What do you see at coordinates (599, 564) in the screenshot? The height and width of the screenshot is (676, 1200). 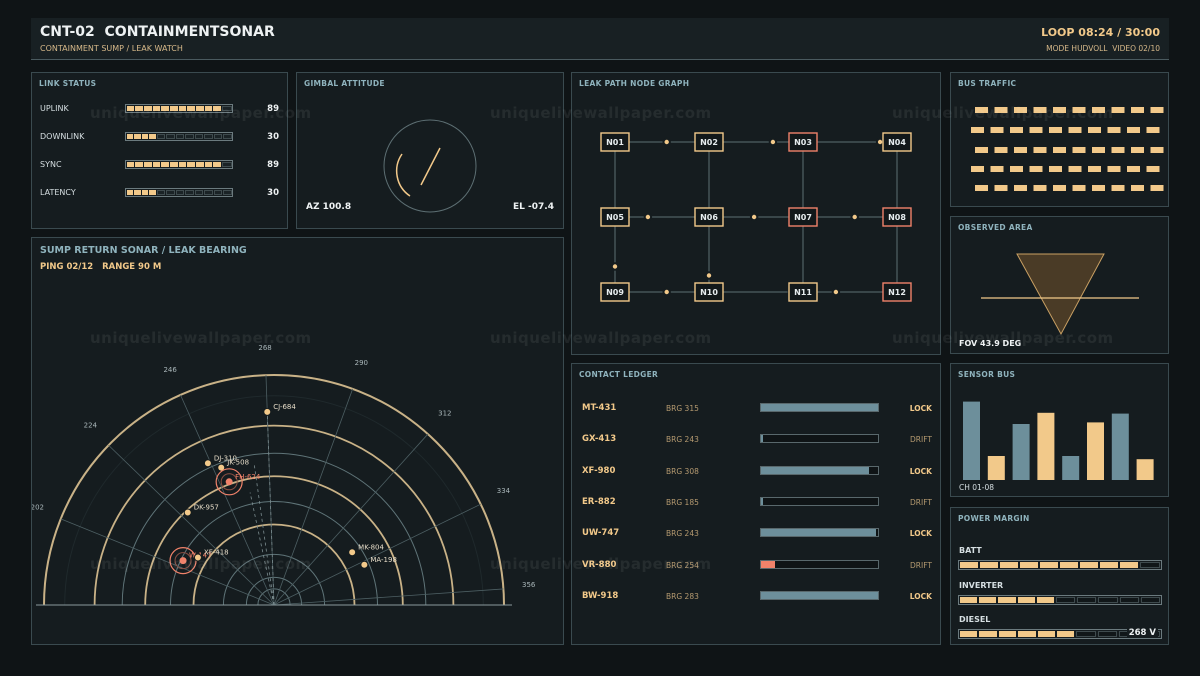 I see `ledger-contact-id: VR-880` at bounding box center [599, 564].